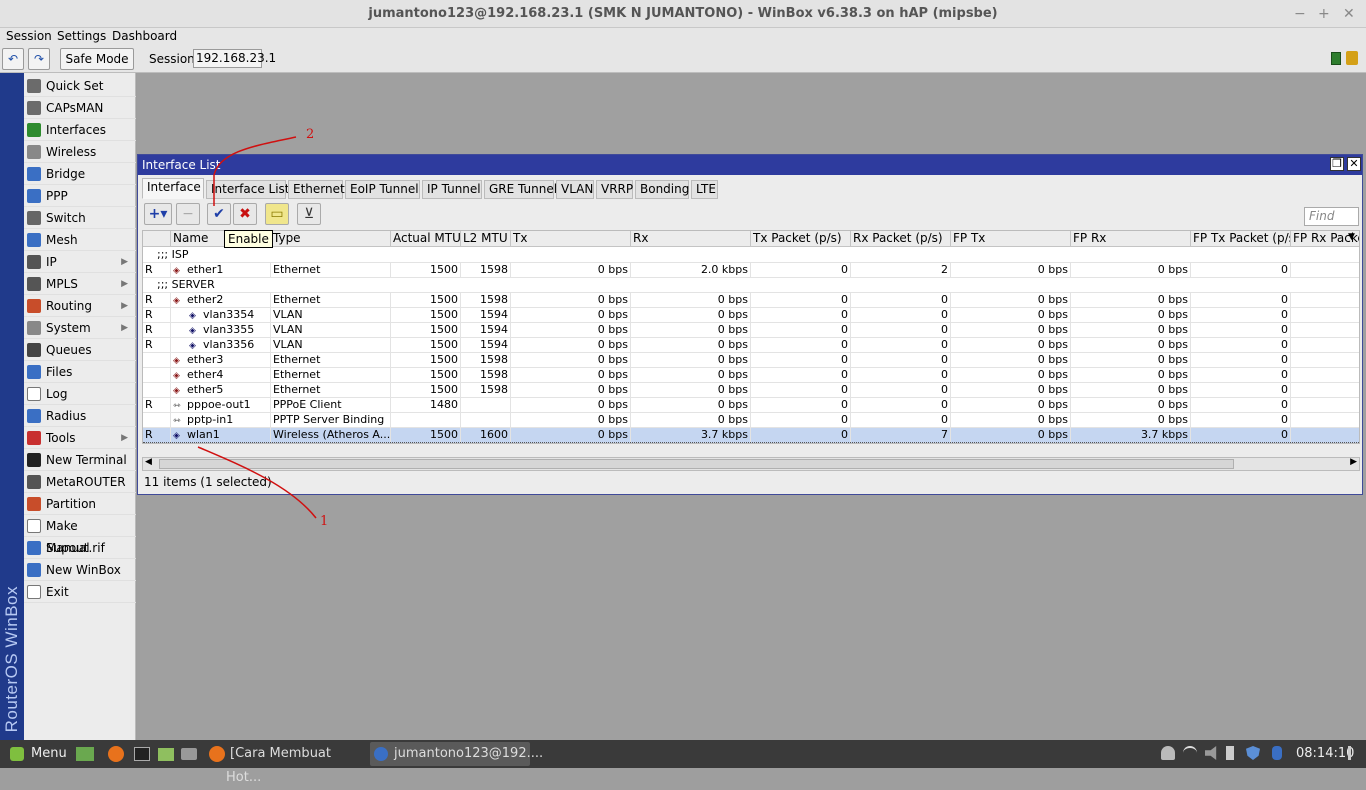 The width and height of the screenshot is (1366, 790). Describe the element at coordinates (662, 189) in the screenshot. I see `tab-bonding: Bonding` at that location.